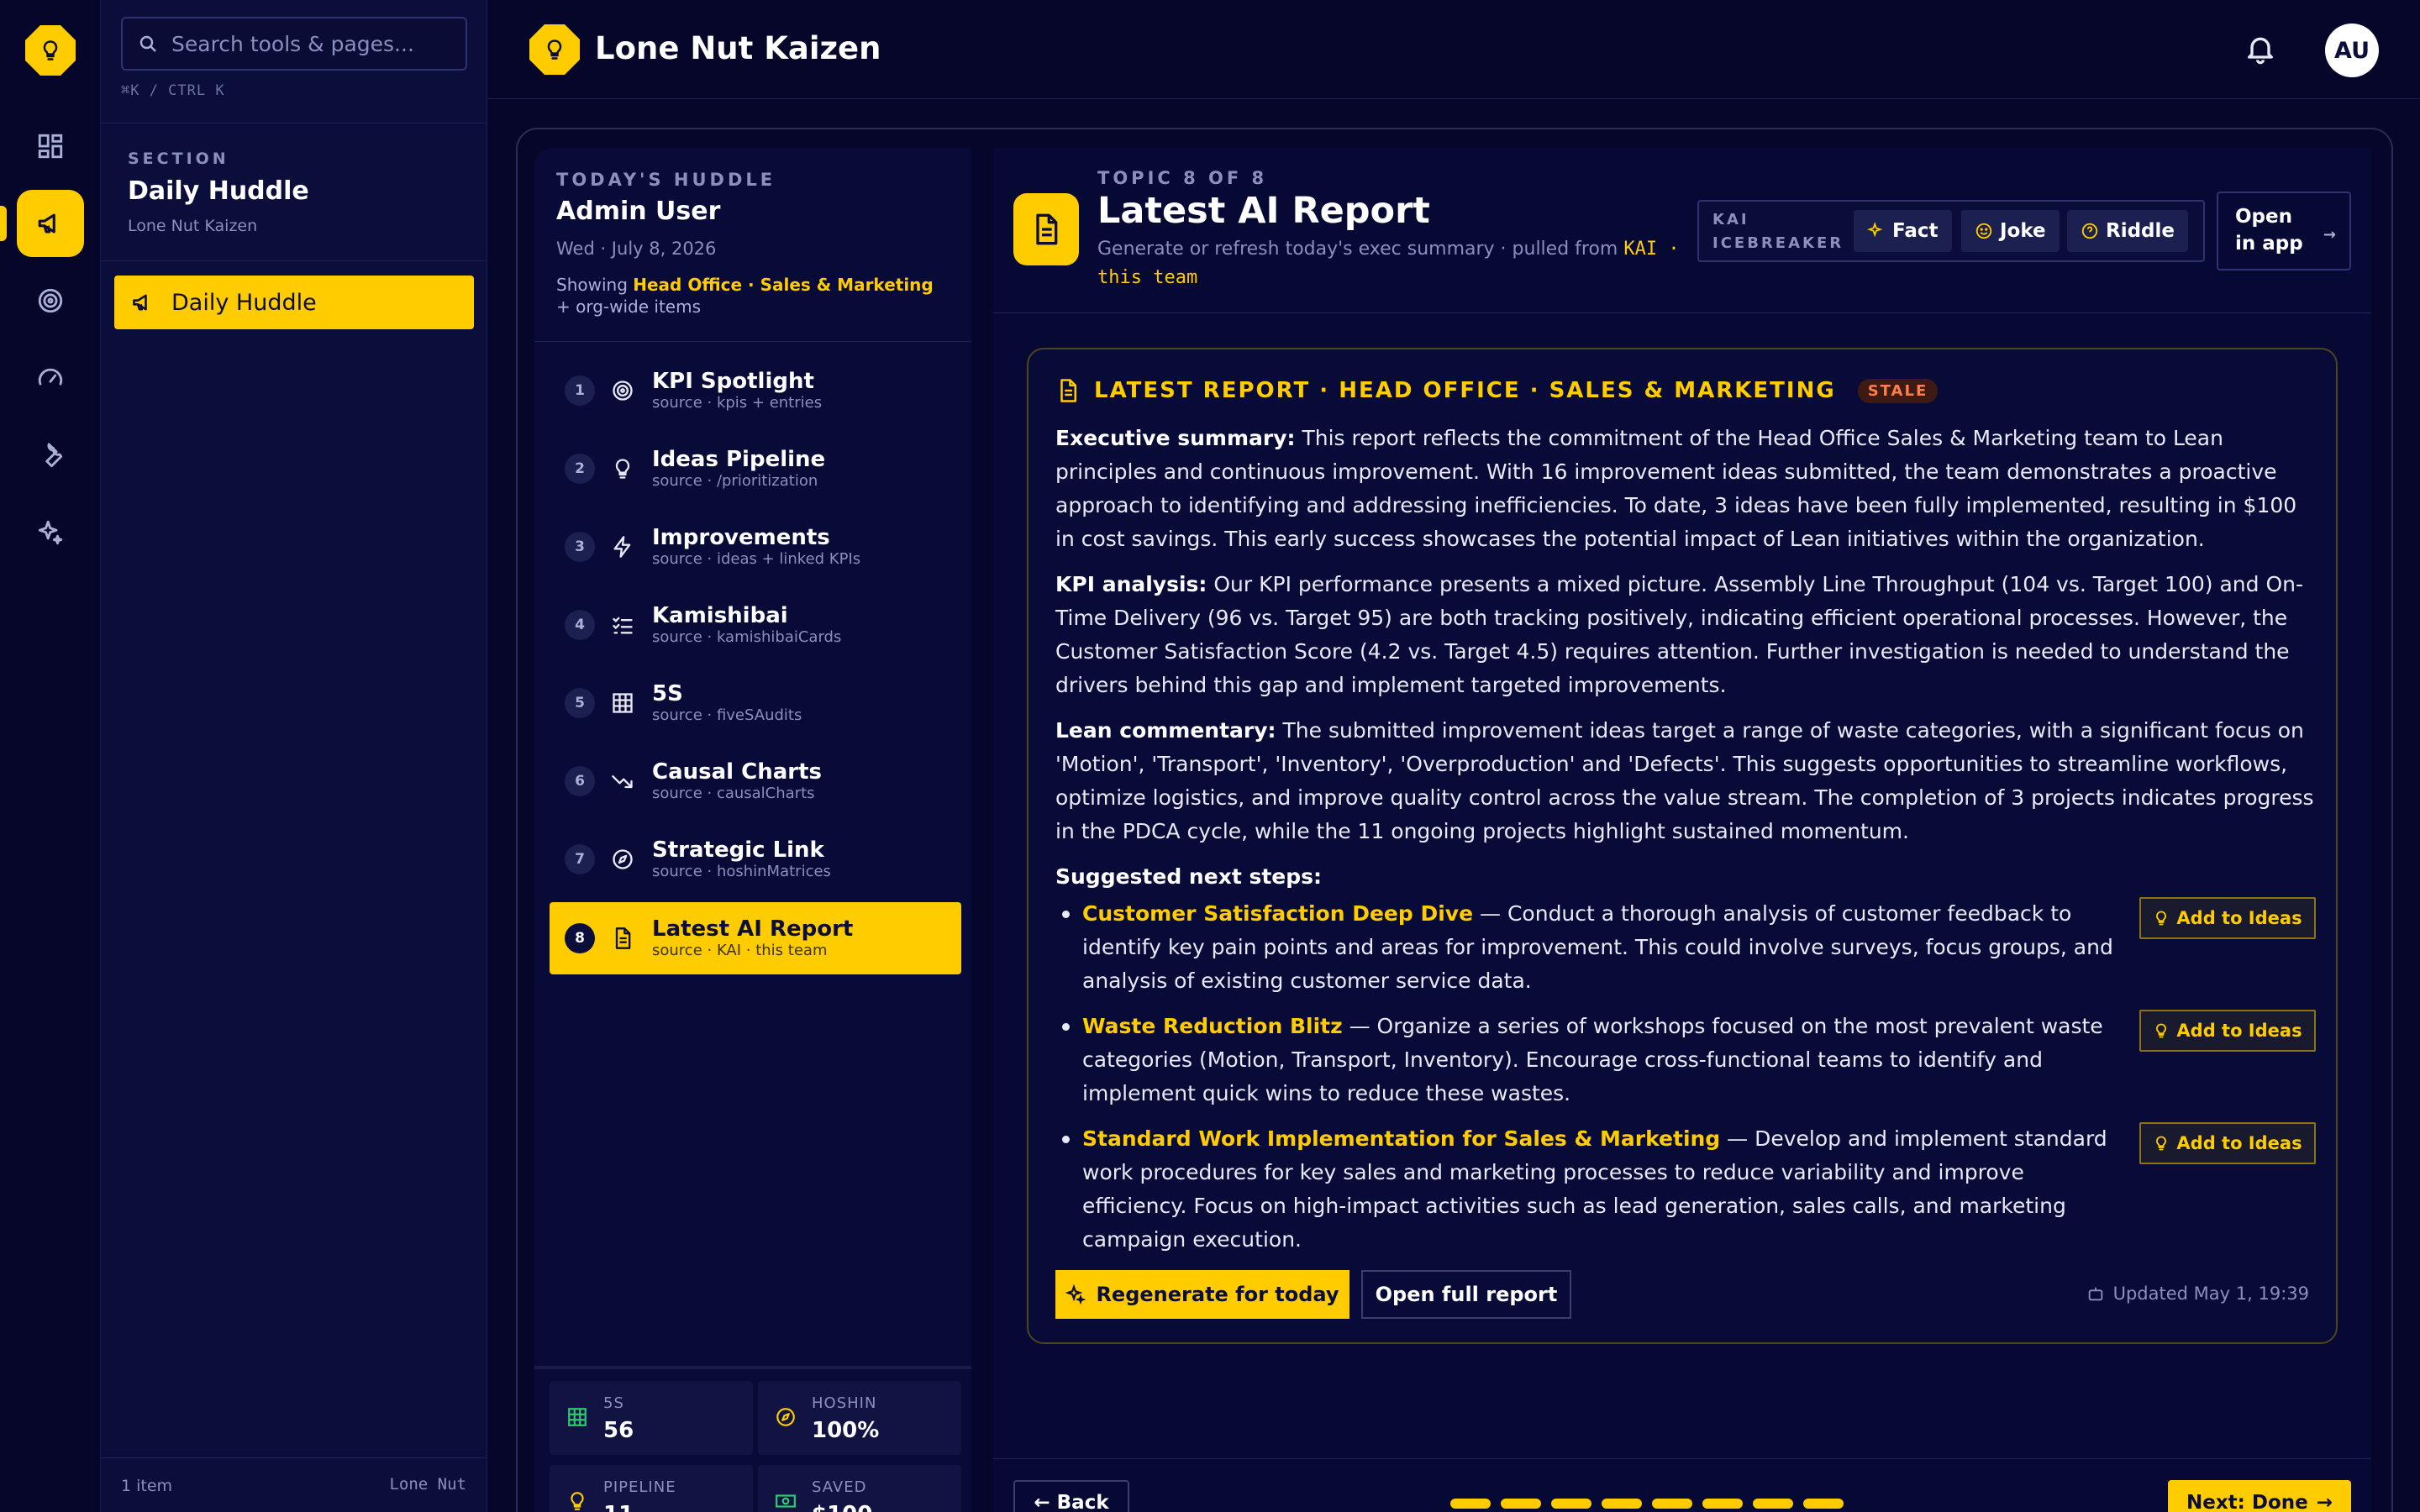  I want to click on top-header: Lone Nut Kaizen AU, so click(1453, 49).